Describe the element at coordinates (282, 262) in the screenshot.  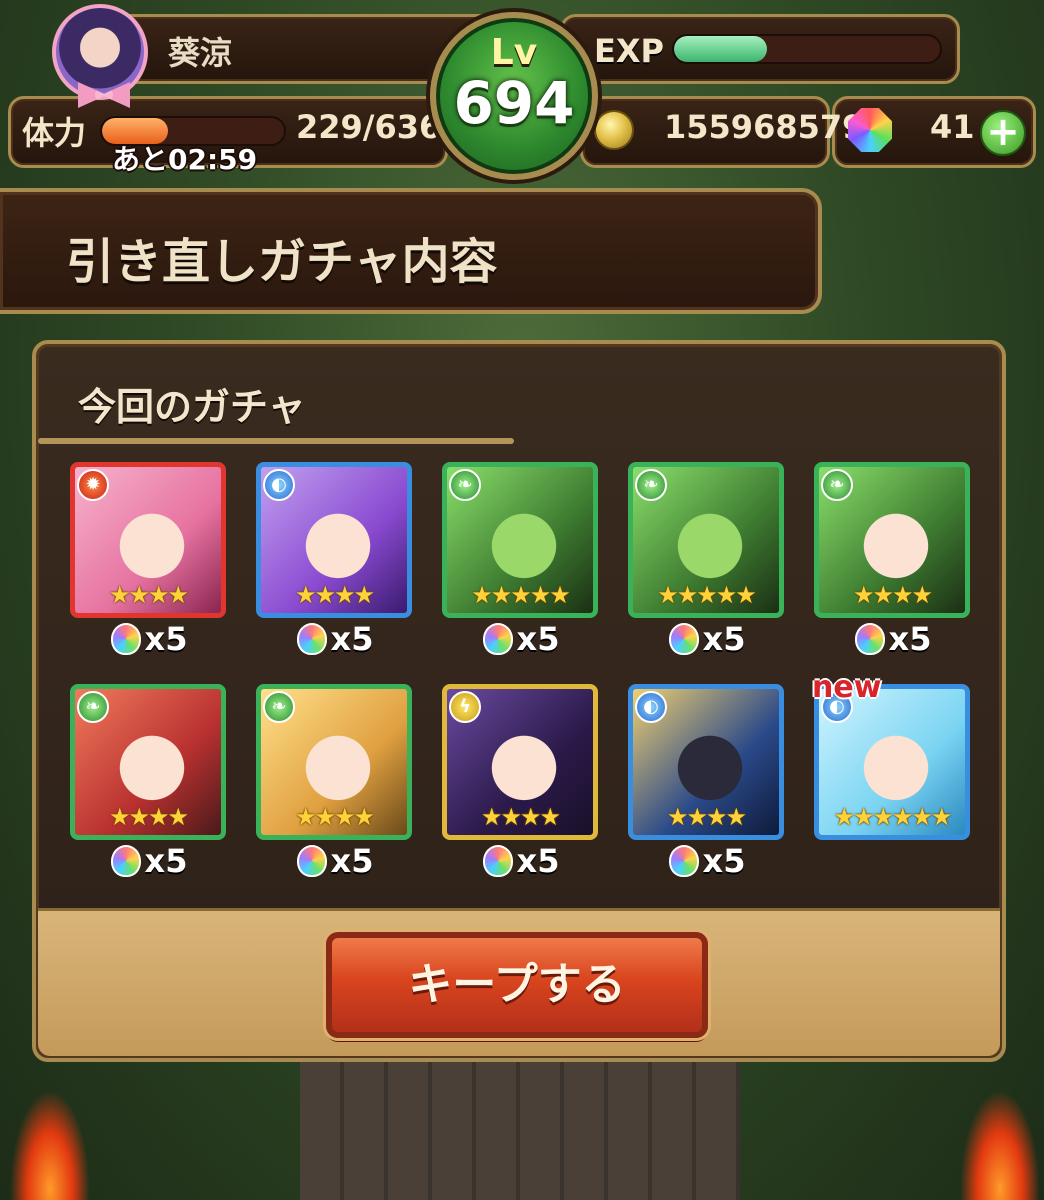
I see `page-title: 引き直しガチャ内容` at that location.